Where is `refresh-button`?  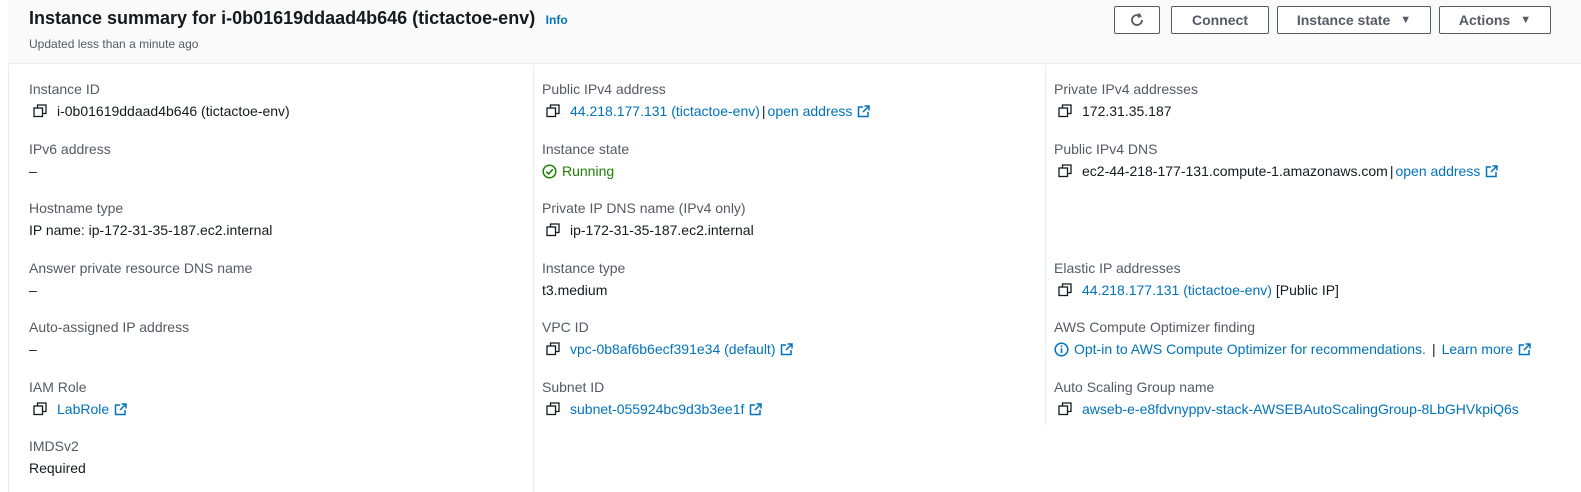
refresh-button is located at coordinates (1137, 20).